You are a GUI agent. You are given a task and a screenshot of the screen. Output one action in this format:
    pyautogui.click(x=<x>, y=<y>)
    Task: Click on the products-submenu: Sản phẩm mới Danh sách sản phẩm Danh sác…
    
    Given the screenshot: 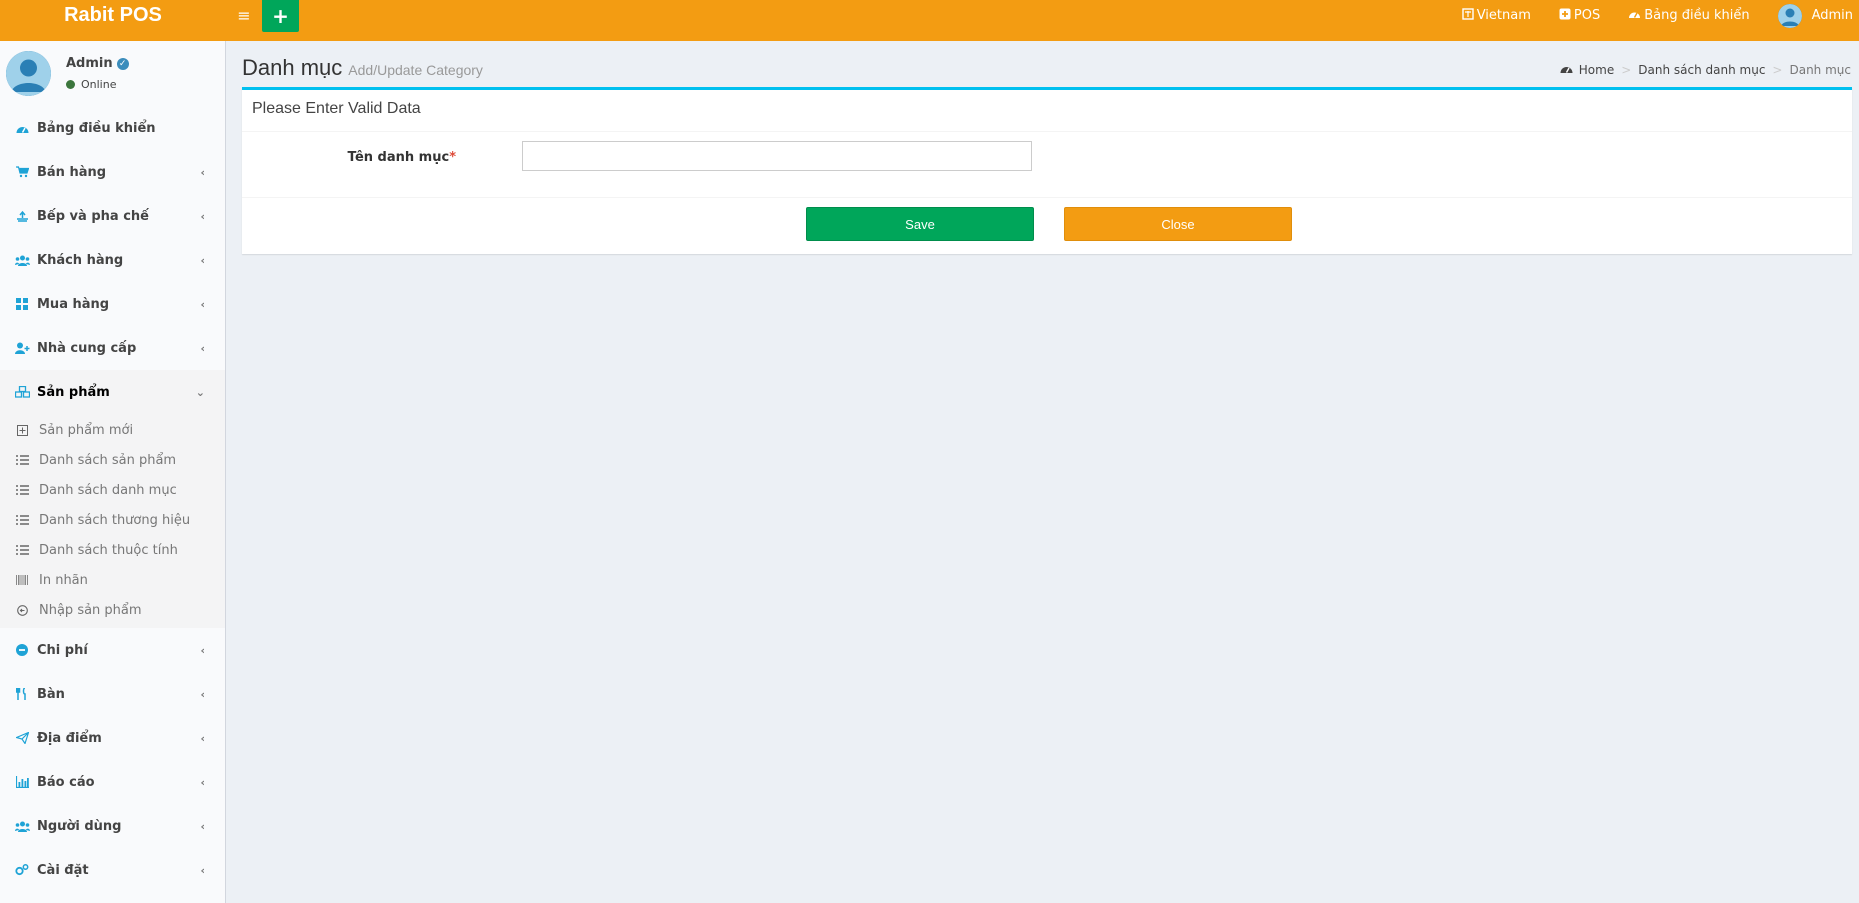 What is the action you would take?
    pyautogui.click(x=112, y=521)
    